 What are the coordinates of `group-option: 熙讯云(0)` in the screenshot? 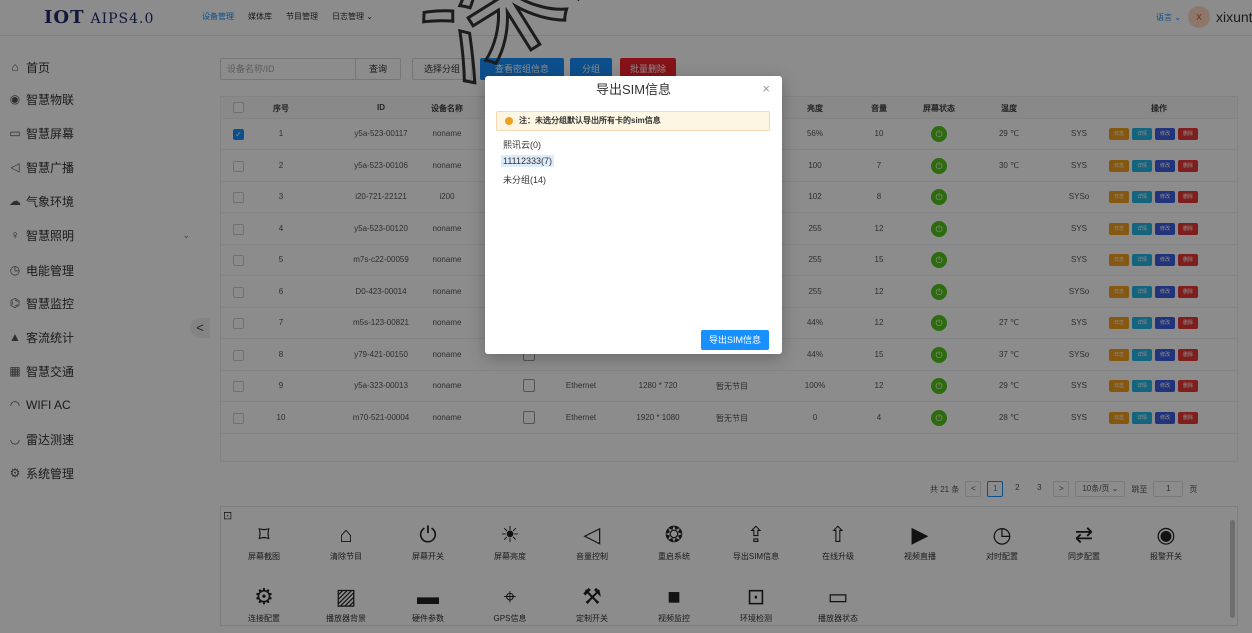 It's located at (522, 144).